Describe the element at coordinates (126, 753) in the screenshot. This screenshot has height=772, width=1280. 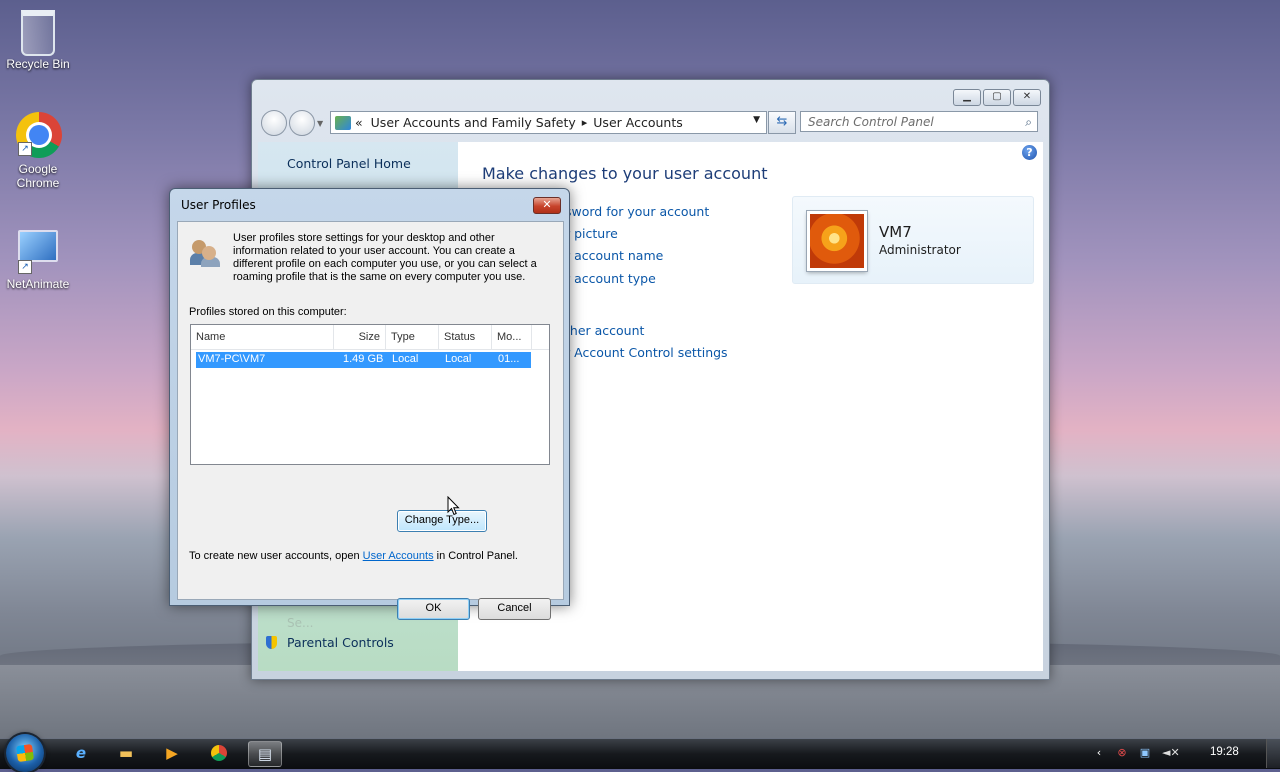
I see `folder-icon: ▬` at that location.